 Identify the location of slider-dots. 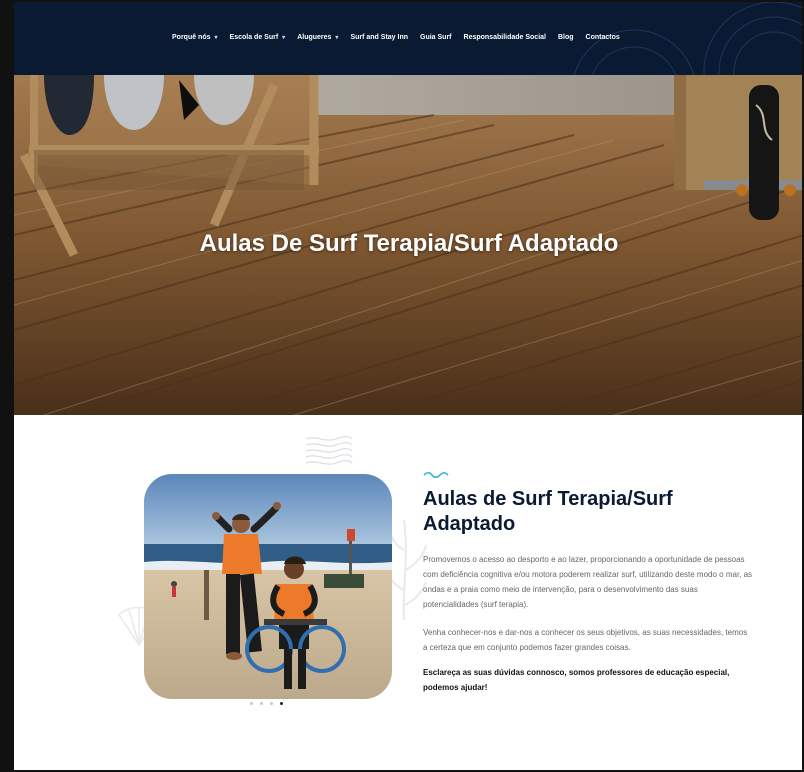
(266, 703).